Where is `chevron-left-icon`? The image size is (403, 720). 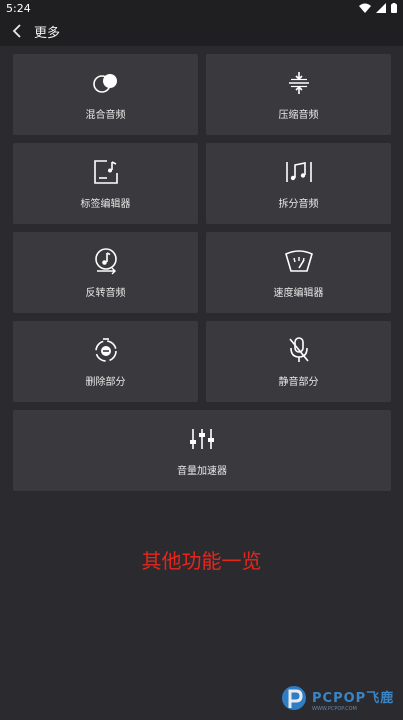
chevron-left-icon is located at coordinates (16, 31).